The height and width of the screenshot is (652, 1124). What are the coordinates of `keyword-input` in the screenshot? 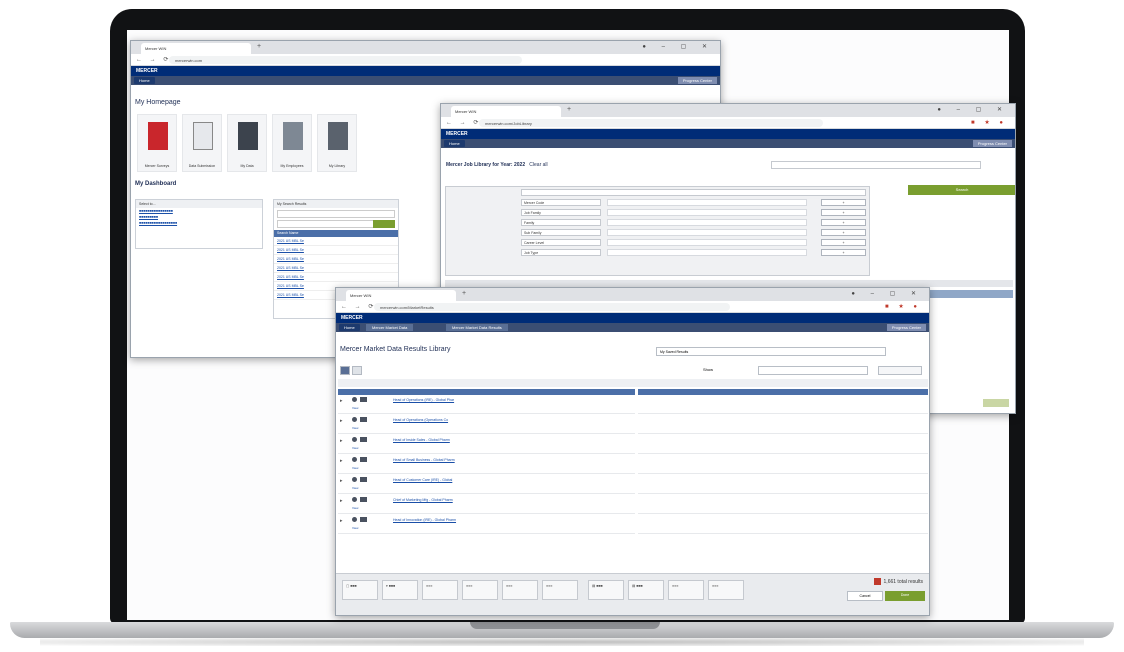 It's located at (693, 192).